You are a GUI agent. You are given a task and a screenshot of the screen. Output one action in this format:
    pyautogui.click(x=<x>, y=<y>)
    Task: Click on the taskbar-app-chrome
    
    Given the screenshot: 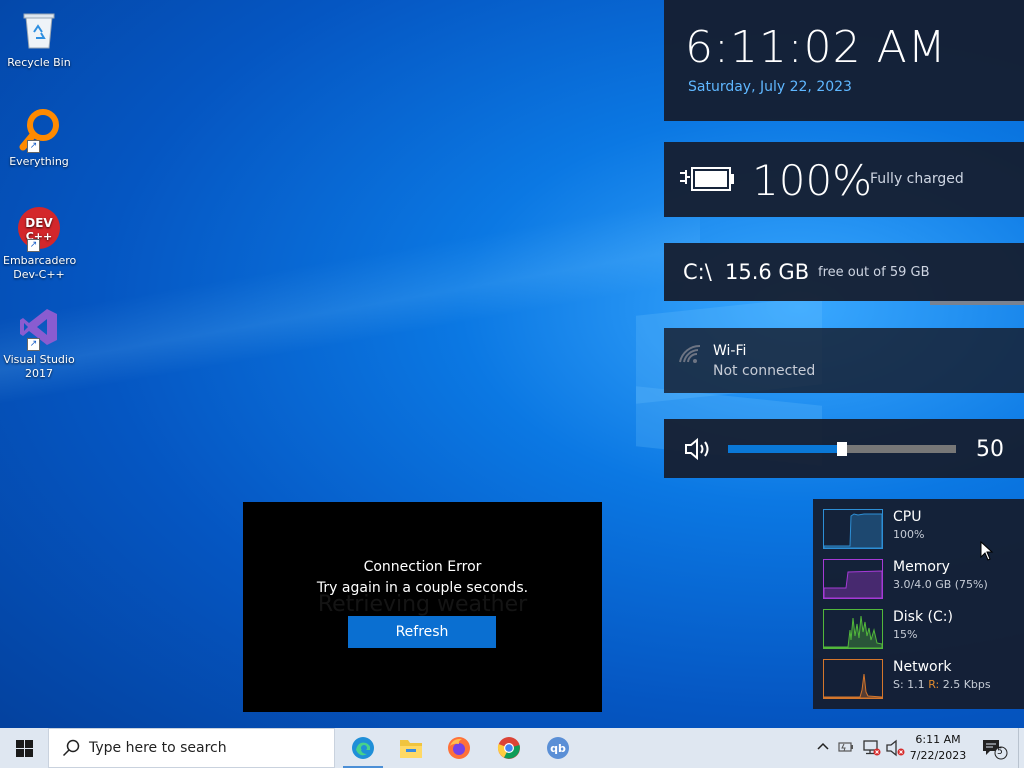 What is the action you would take?
    pyautogui.click(x=509, y=748)
    